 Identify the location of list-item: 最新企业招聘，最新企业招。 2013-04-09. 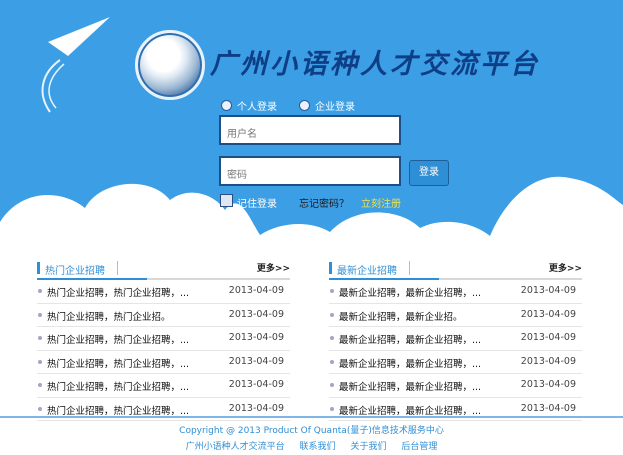
(455, 315).